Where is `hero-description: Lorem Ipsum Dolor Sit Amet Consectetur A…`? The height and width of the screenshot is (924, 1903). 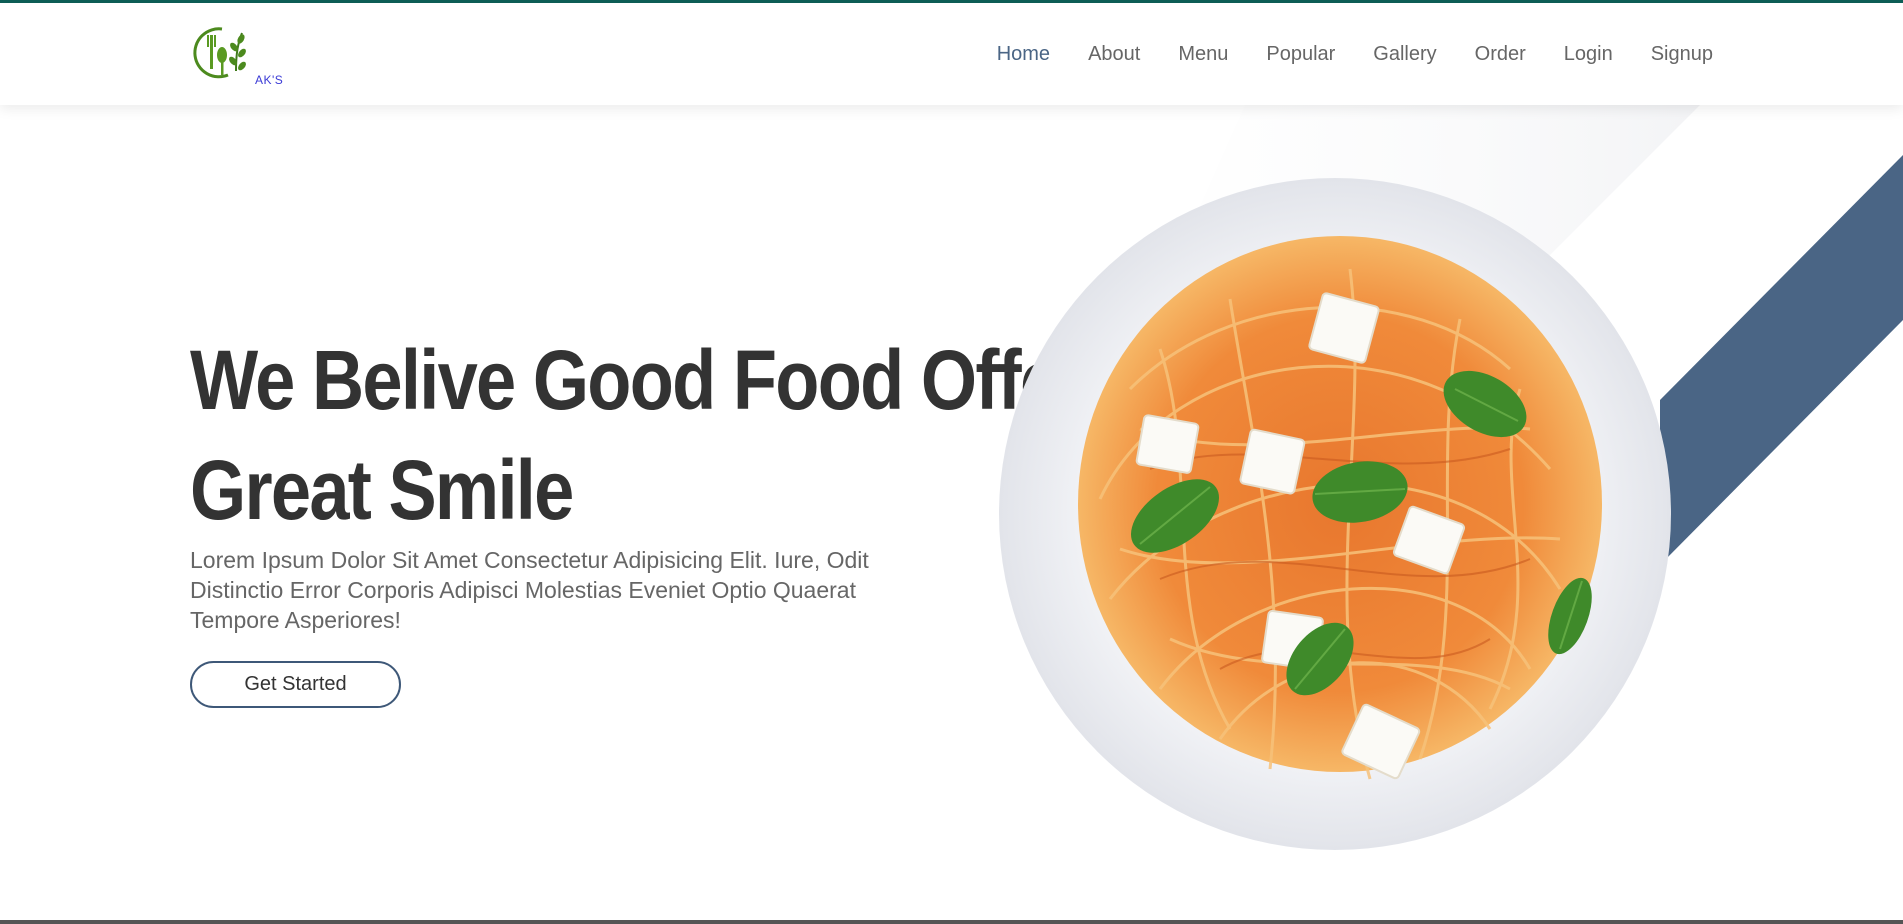 hero-description: Lorem Ipsum Dolor Sit Amet Consectetur A… is located at coordinates (529, 590).